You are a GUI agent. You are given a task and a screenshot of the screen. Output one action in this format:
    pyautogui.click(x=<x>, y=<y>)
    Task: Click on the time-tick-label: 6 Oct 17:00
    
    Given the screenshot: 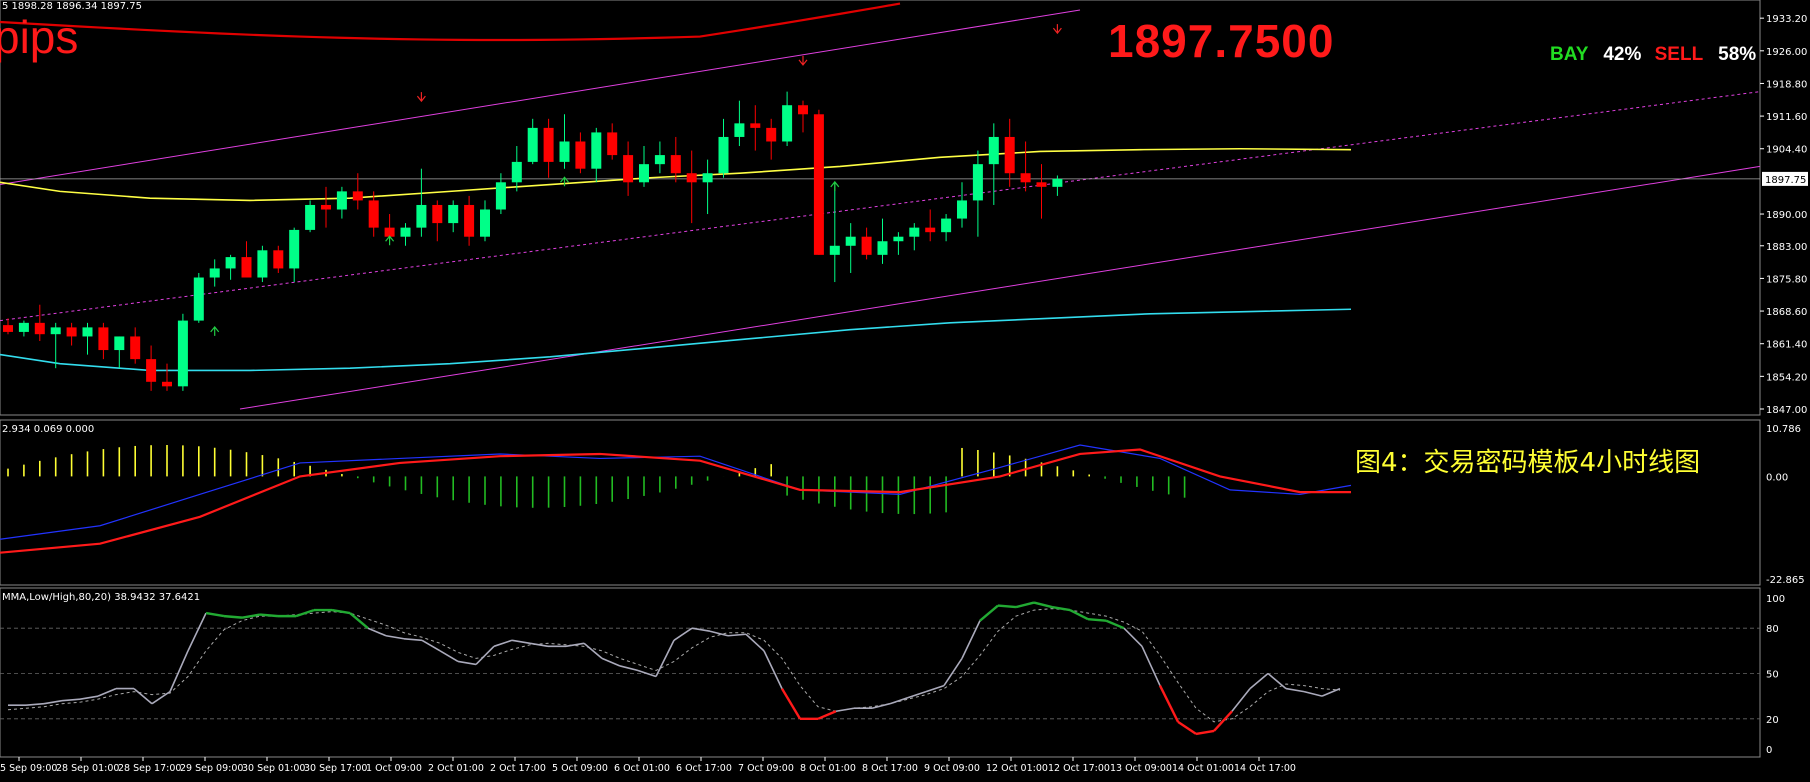 What is the action you would take?
    pyautogui.click(x=704, y=768)
    